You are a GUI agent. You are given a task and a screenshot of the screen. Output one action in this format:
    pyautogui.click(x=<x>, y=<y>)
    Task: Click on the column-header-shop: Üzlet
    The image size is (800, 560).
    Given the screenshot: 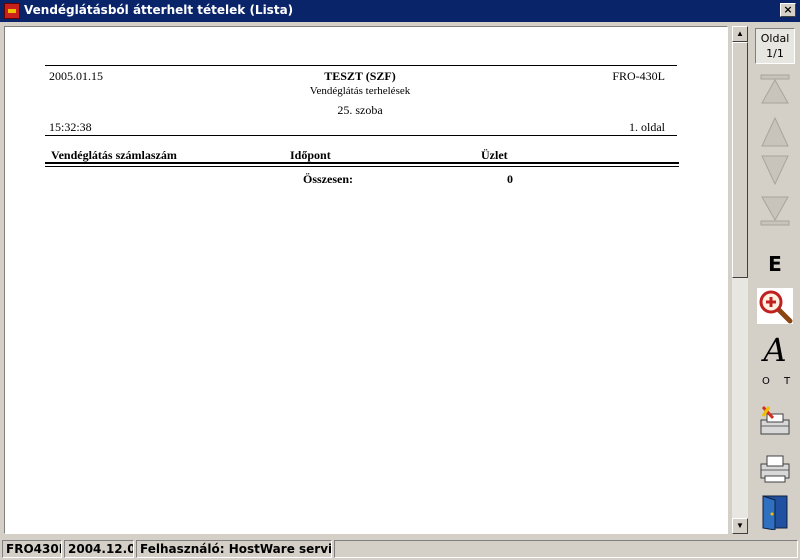 What is the action you would take?
    pyautogui.click(x=494, y=155)
    